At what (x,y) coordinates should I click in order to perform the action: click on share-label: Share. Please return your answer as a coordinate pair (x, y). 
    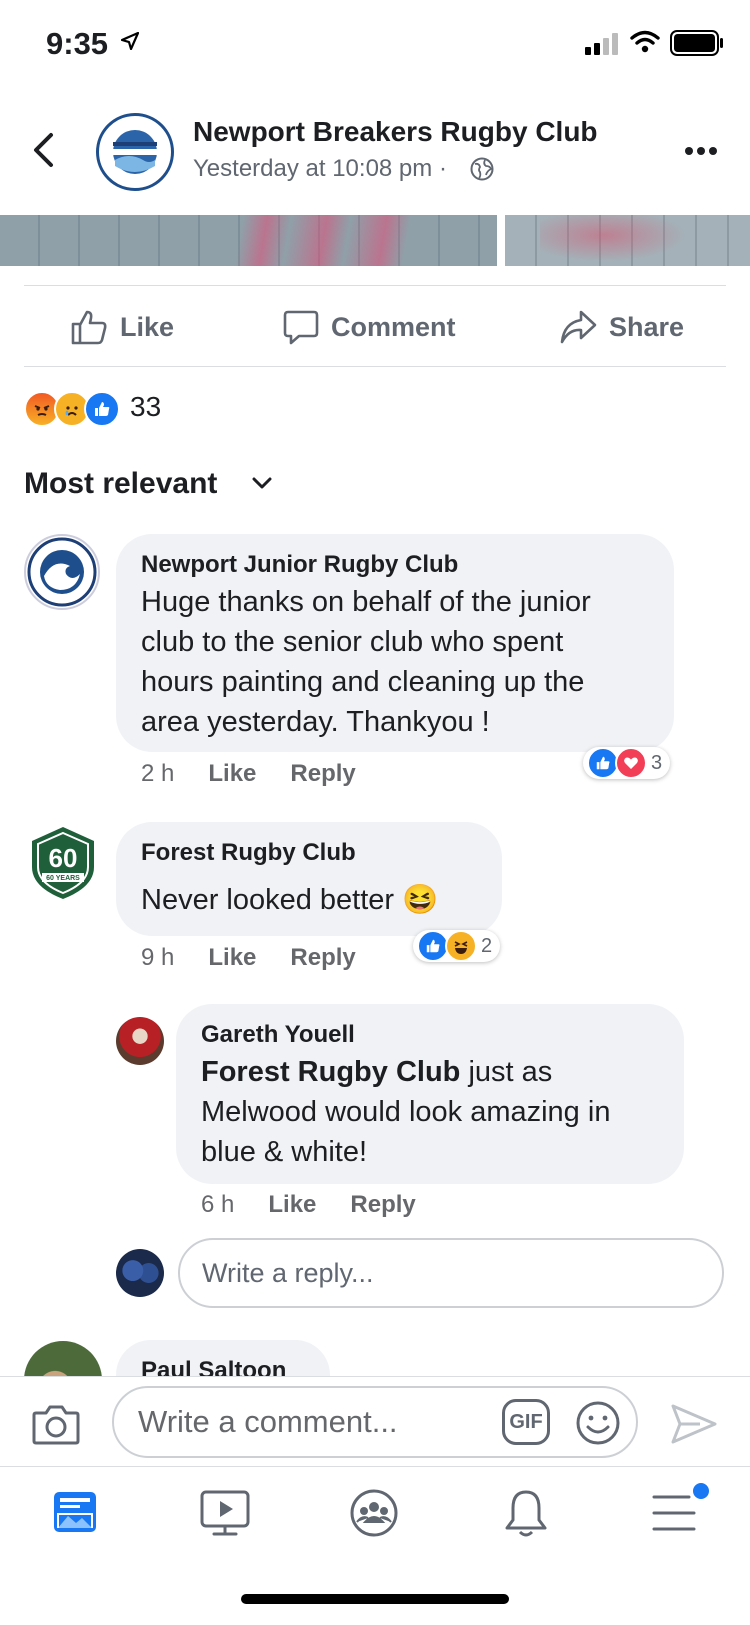
    Looking at the image, I should click on (647, 326).